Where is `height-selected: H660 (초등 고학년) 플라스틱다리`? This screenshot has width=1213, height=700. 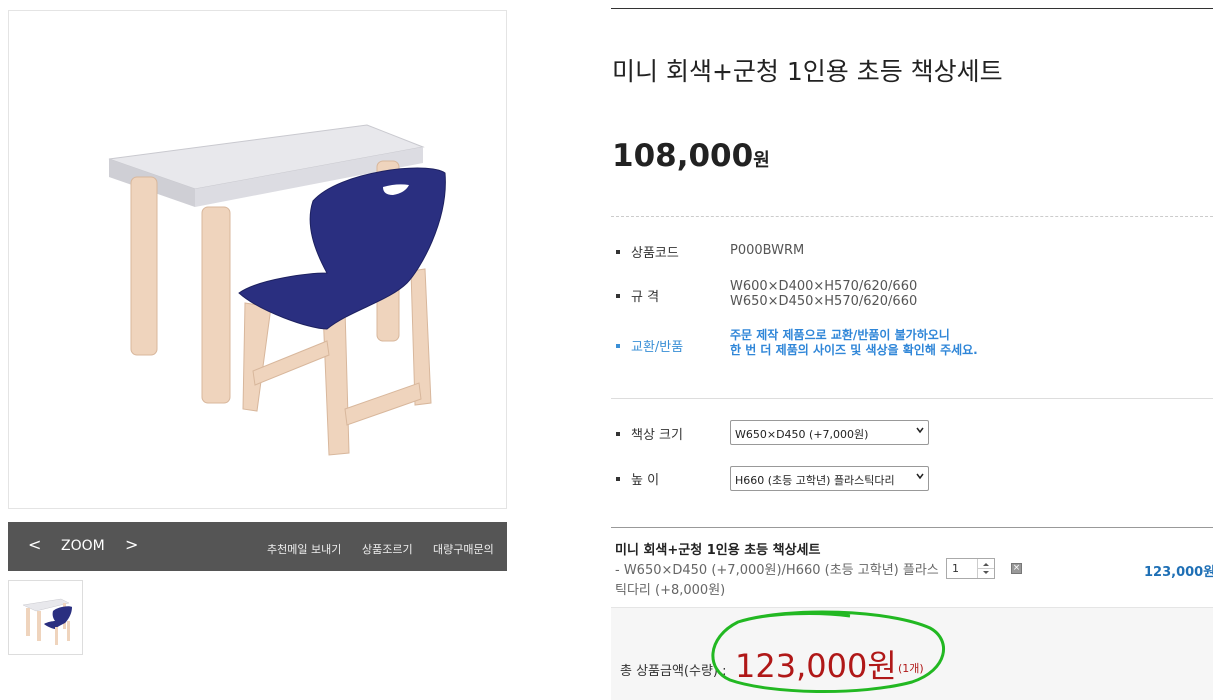
height-selected: H660 (초등 고학년) 플라스틱다리 is located at coordinates (815, 480).